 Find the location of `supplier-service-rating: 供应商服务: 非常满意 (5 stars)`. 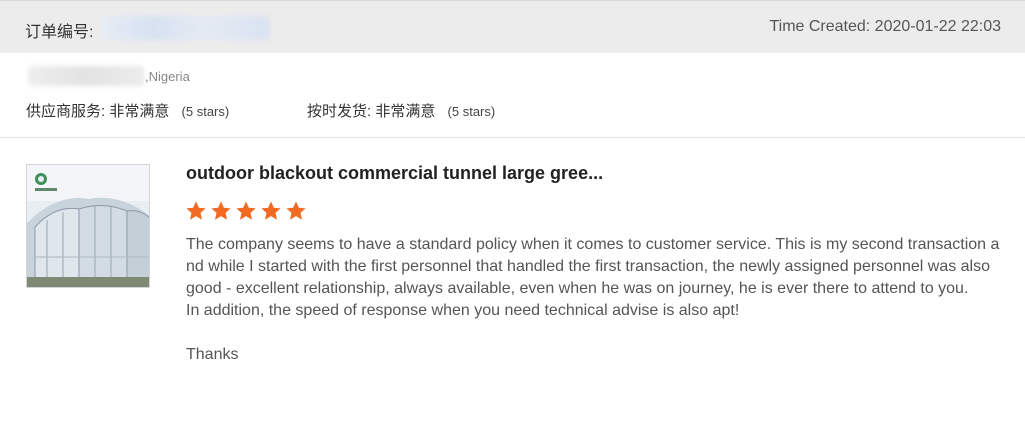

supplier-service-rating: 供应商服务: 非常满意 (5 stars) is located at coordinates (127, 110).